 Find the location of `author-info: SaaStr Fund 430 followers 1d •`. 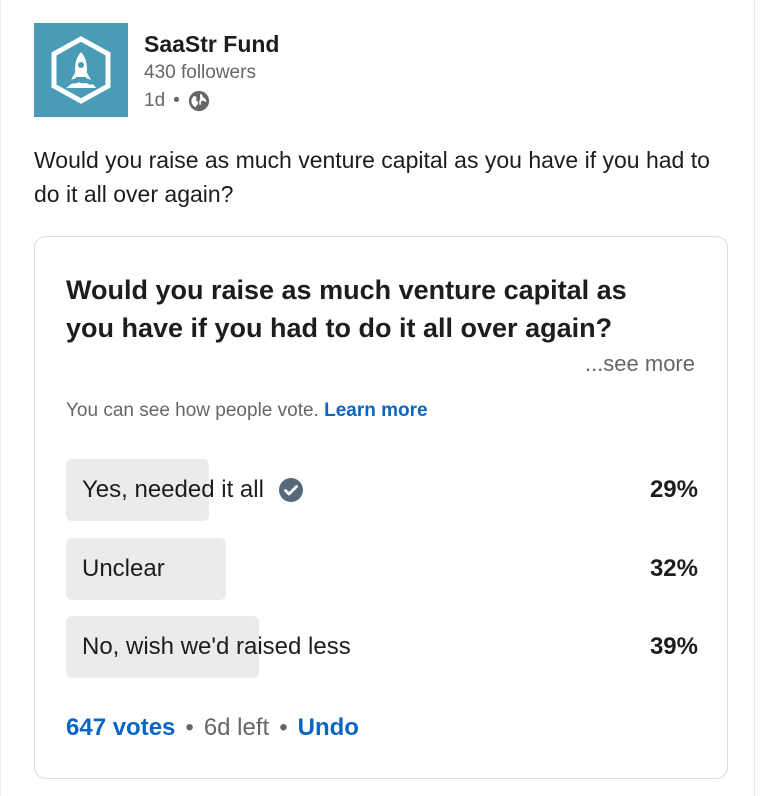

author-info: SaaStr Fund 430 followers 1d • is located at coordinates (211, 72).